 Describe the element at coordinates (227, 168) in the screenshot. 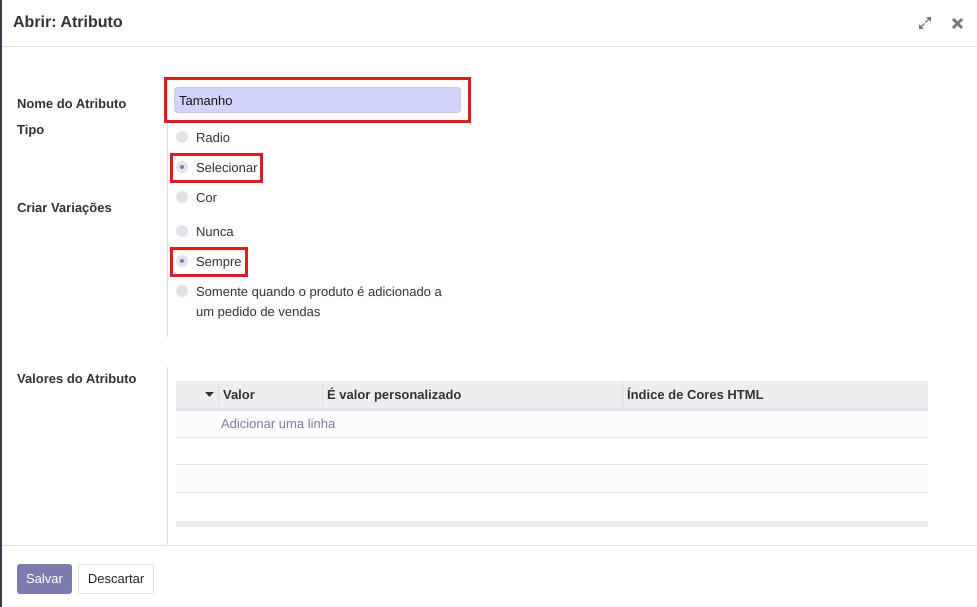

I see `radio-label: Selecionar` at that location.